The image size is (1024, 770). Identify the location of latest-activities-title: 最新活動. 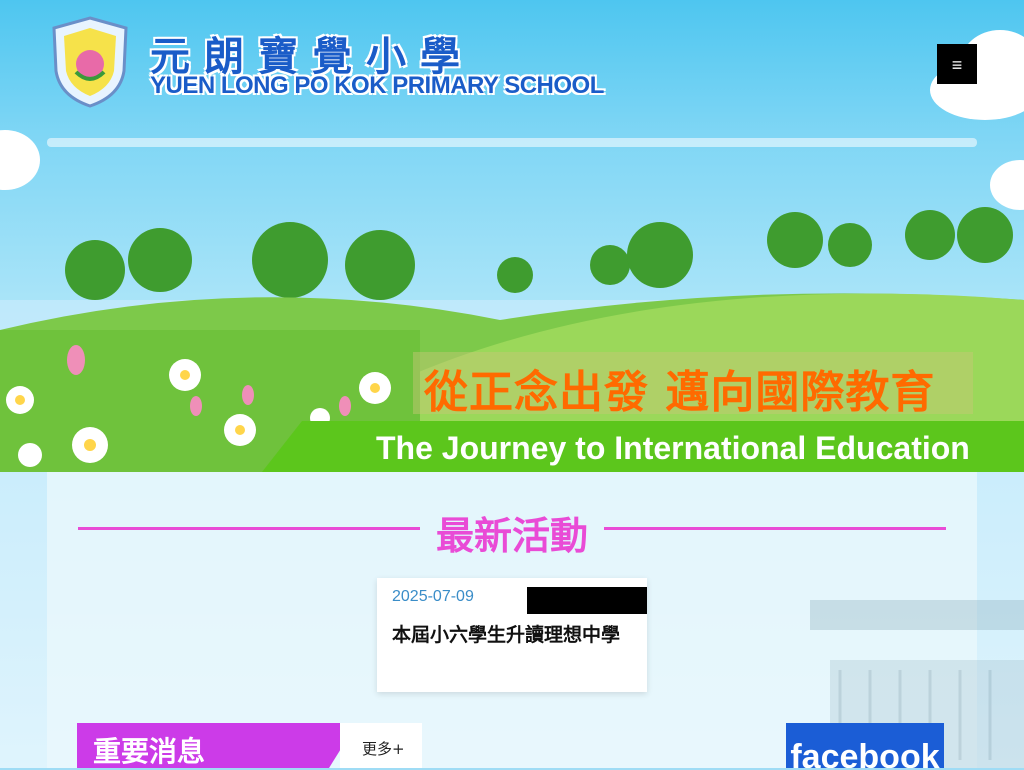
(511, 536).